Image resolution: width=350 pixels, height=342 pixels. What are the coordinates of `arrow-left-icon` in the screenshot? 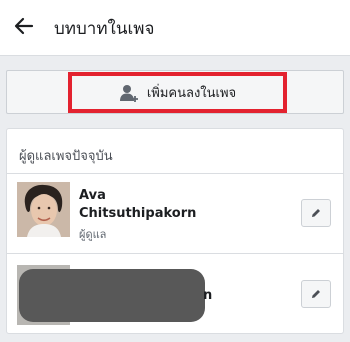 It's located at (24, 26).